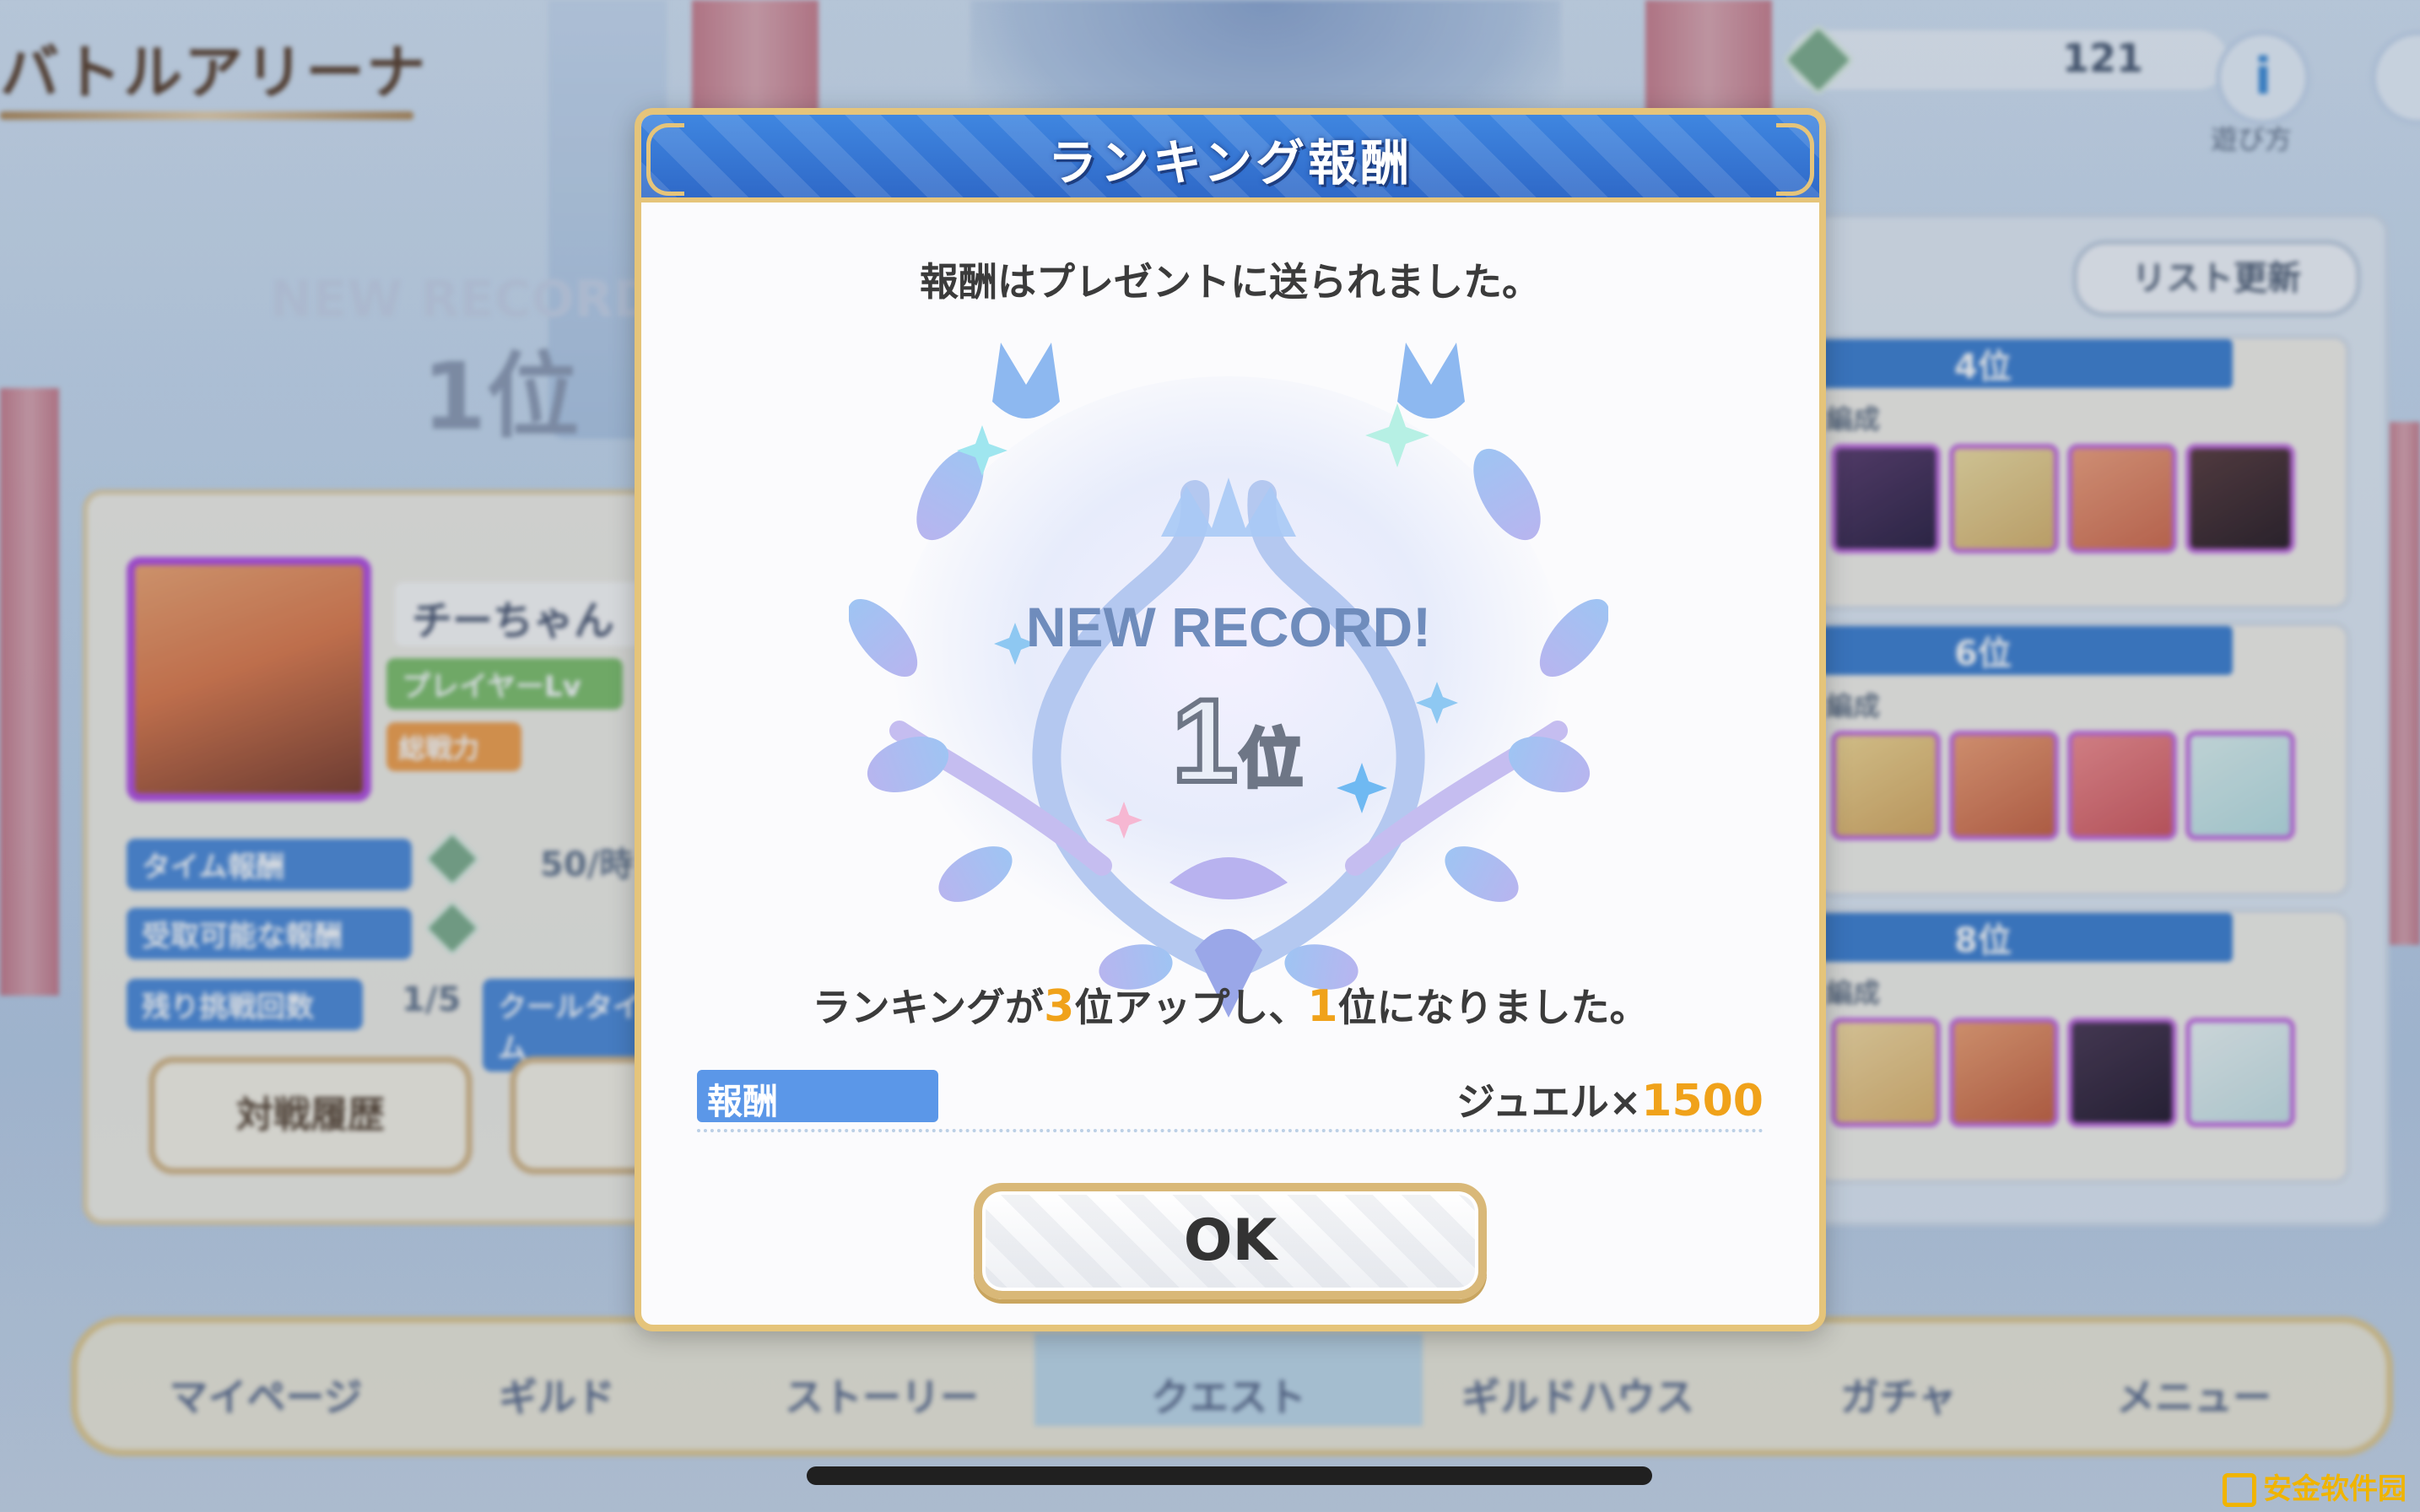 The width and height of the screenshot is (2420, 1512). Describe the element at coordinates (928, 1007) in the screenshot. I see `rank-msg-prefix: ランキングが` at that location.